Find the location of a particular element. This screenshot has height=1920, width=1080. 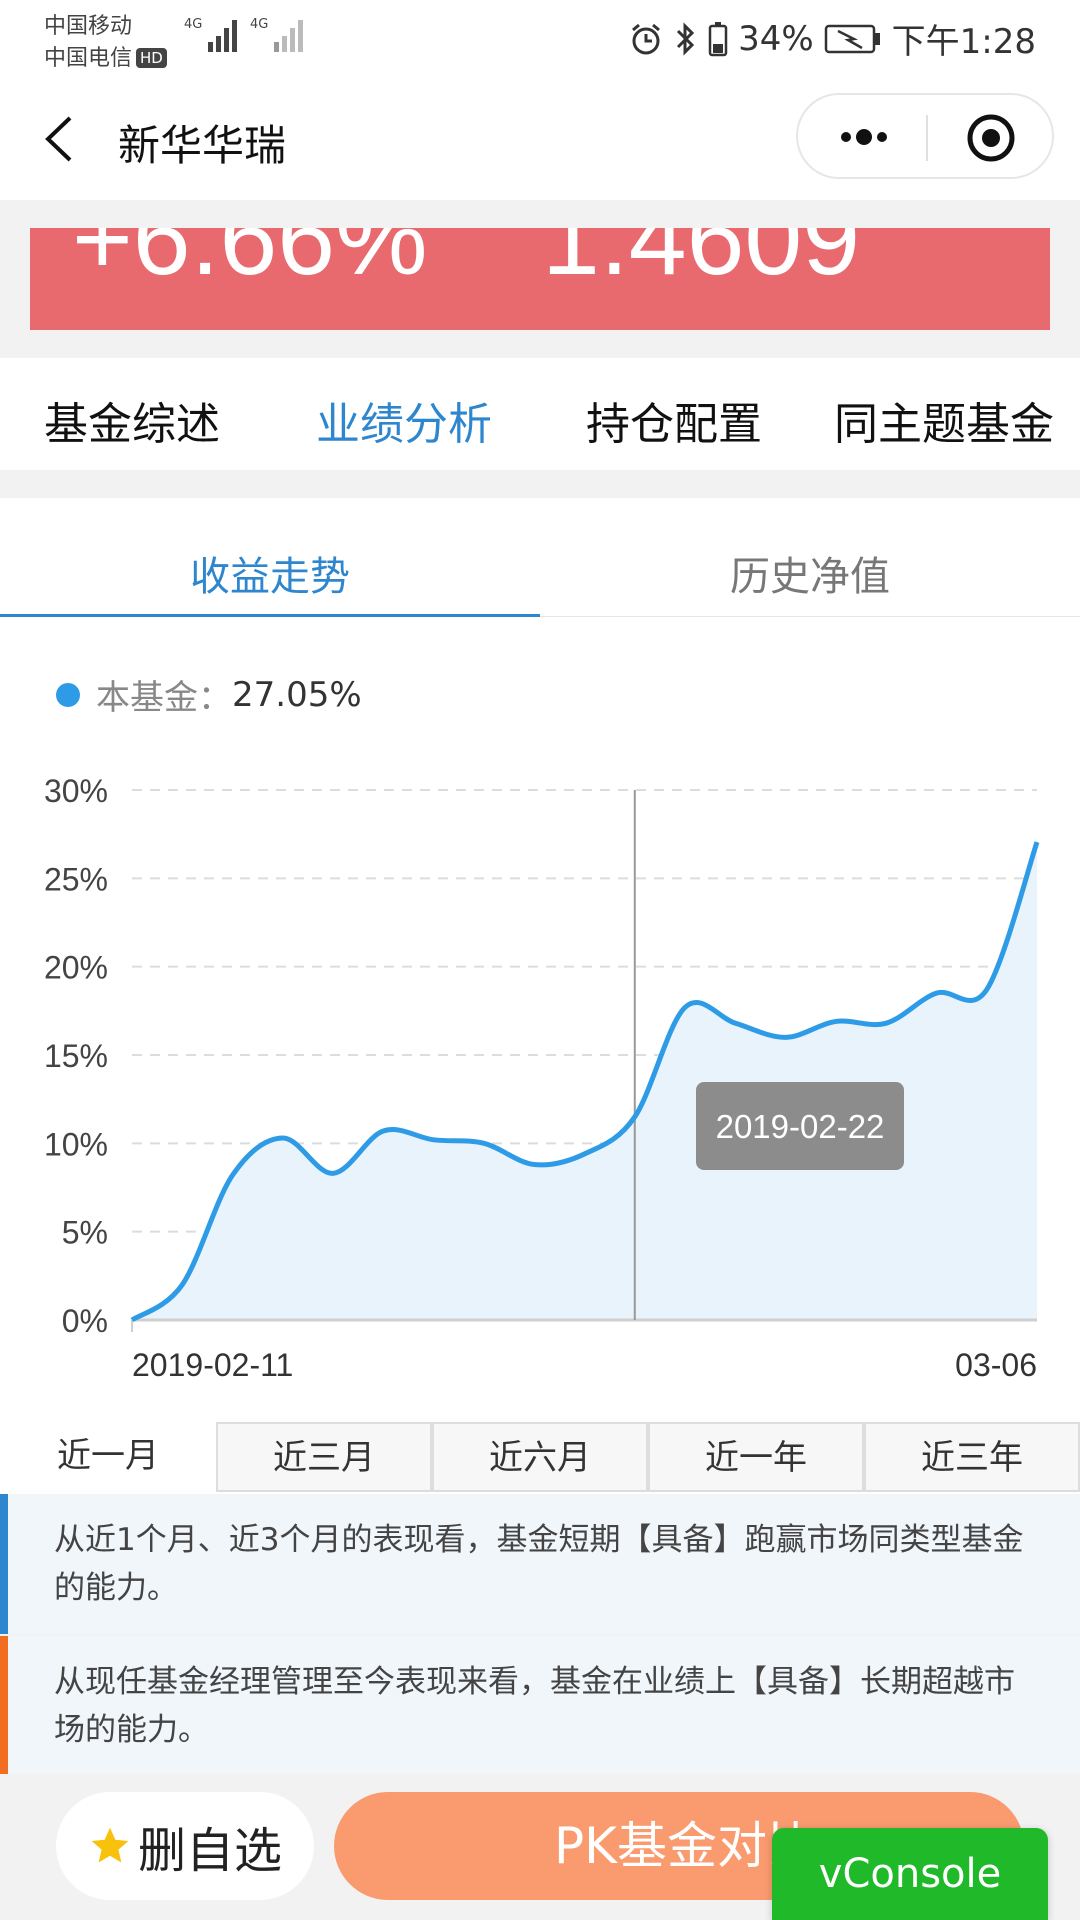

analysis-note-long-term: 从现任基金经理管理至今表现来看，基金在业绩上【具备】长期超越市场的能力。 is located at coordinates (540, 1705).